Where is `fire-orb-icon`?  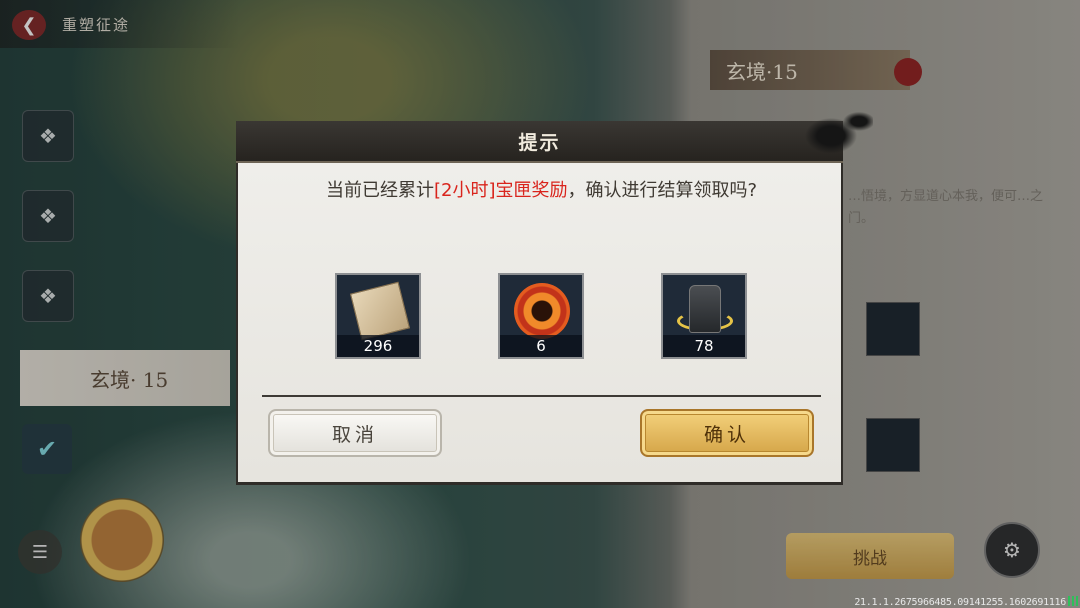
fire-orb-icon is located at coordinates (542, 311).